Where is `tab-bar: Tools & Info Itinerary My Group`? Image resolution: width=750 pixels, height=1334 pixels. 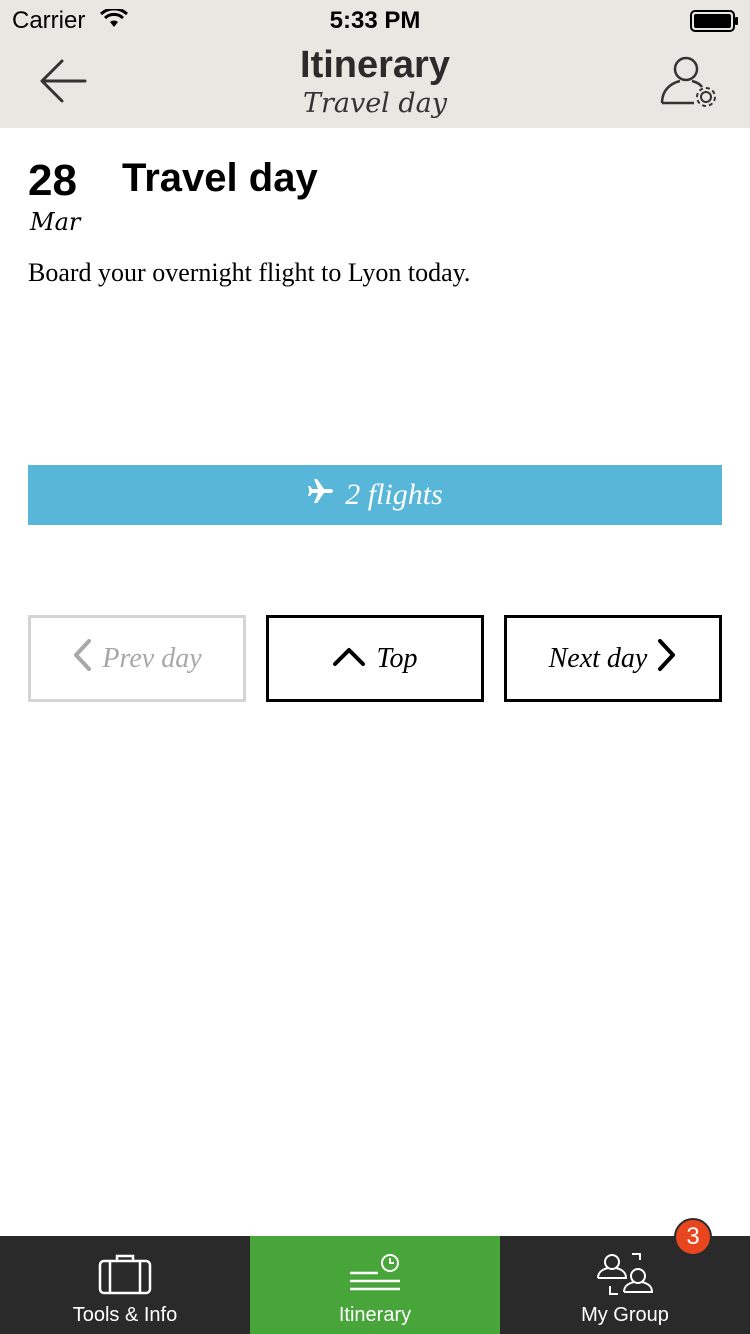 tab-bar: Tools & Info Itinerary My Group is located at coordinates (375, 1285).